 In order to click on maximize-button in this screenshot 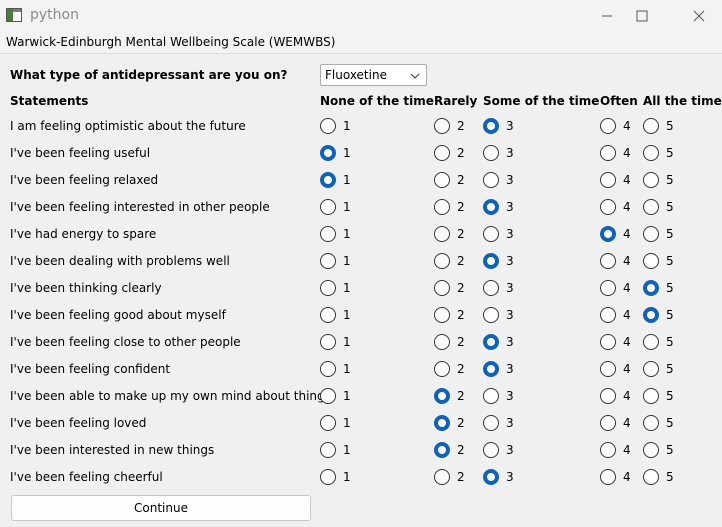, I will do `click(642, 16)`.